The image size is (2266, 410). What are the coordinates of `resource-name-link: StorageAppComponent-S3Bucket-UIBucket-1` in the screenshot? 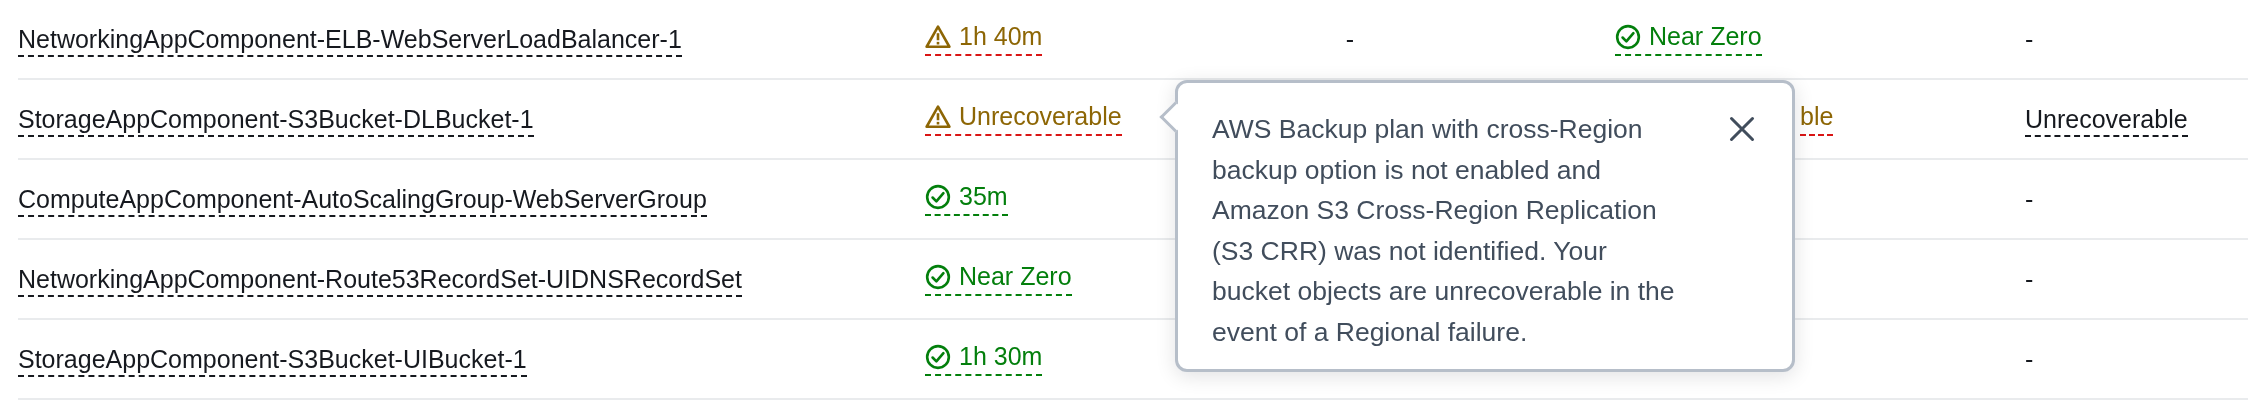 It's located at (272, 360).